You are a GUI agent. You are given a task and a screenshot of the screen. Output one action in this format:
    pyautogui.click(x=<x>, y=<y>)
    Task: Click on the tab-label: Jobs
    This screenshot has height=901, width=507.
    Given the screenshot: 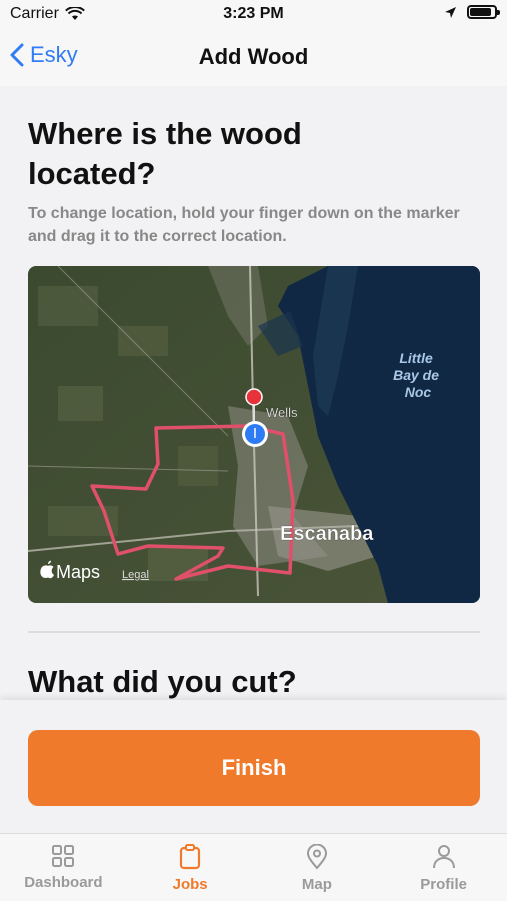 What is the action you would take?
    pyautogui.click(x=190, y=884)
    